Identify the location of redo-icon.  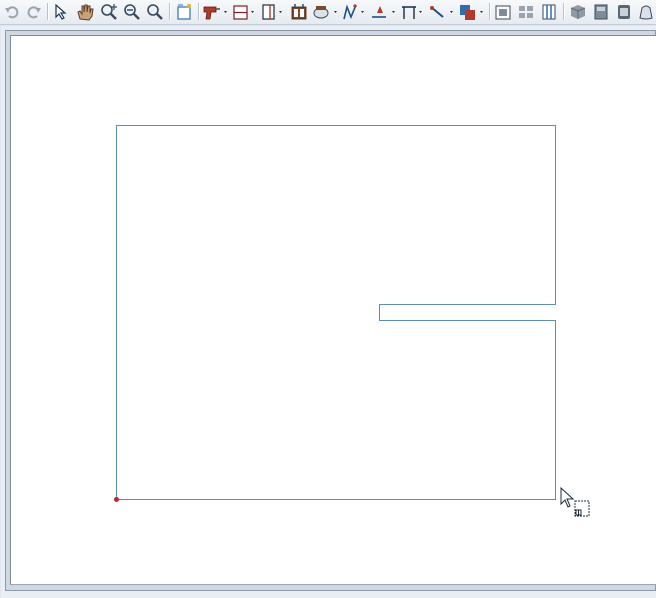
(34, 11).